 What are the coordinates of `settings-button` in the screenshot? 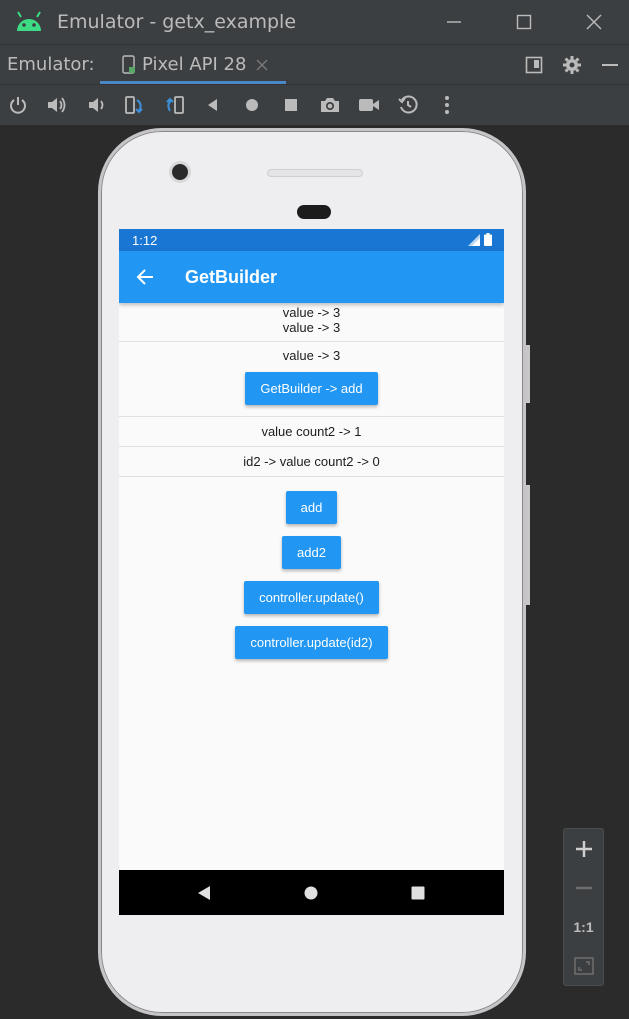 It's located at (572, 64).